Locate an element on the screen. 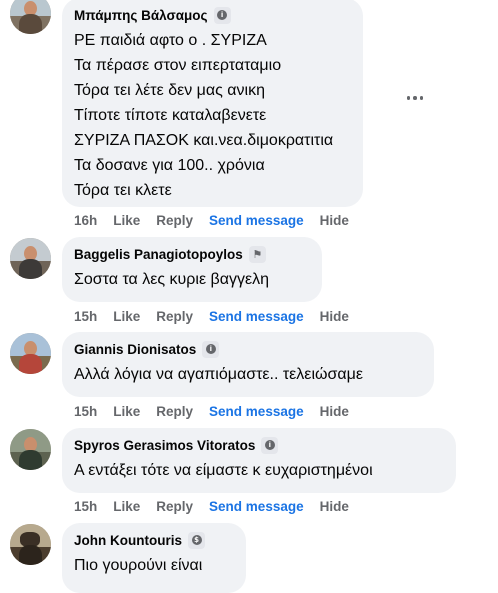  comment-author: Baggelis Panagiotopoylos is located at coordinates (158, 254).